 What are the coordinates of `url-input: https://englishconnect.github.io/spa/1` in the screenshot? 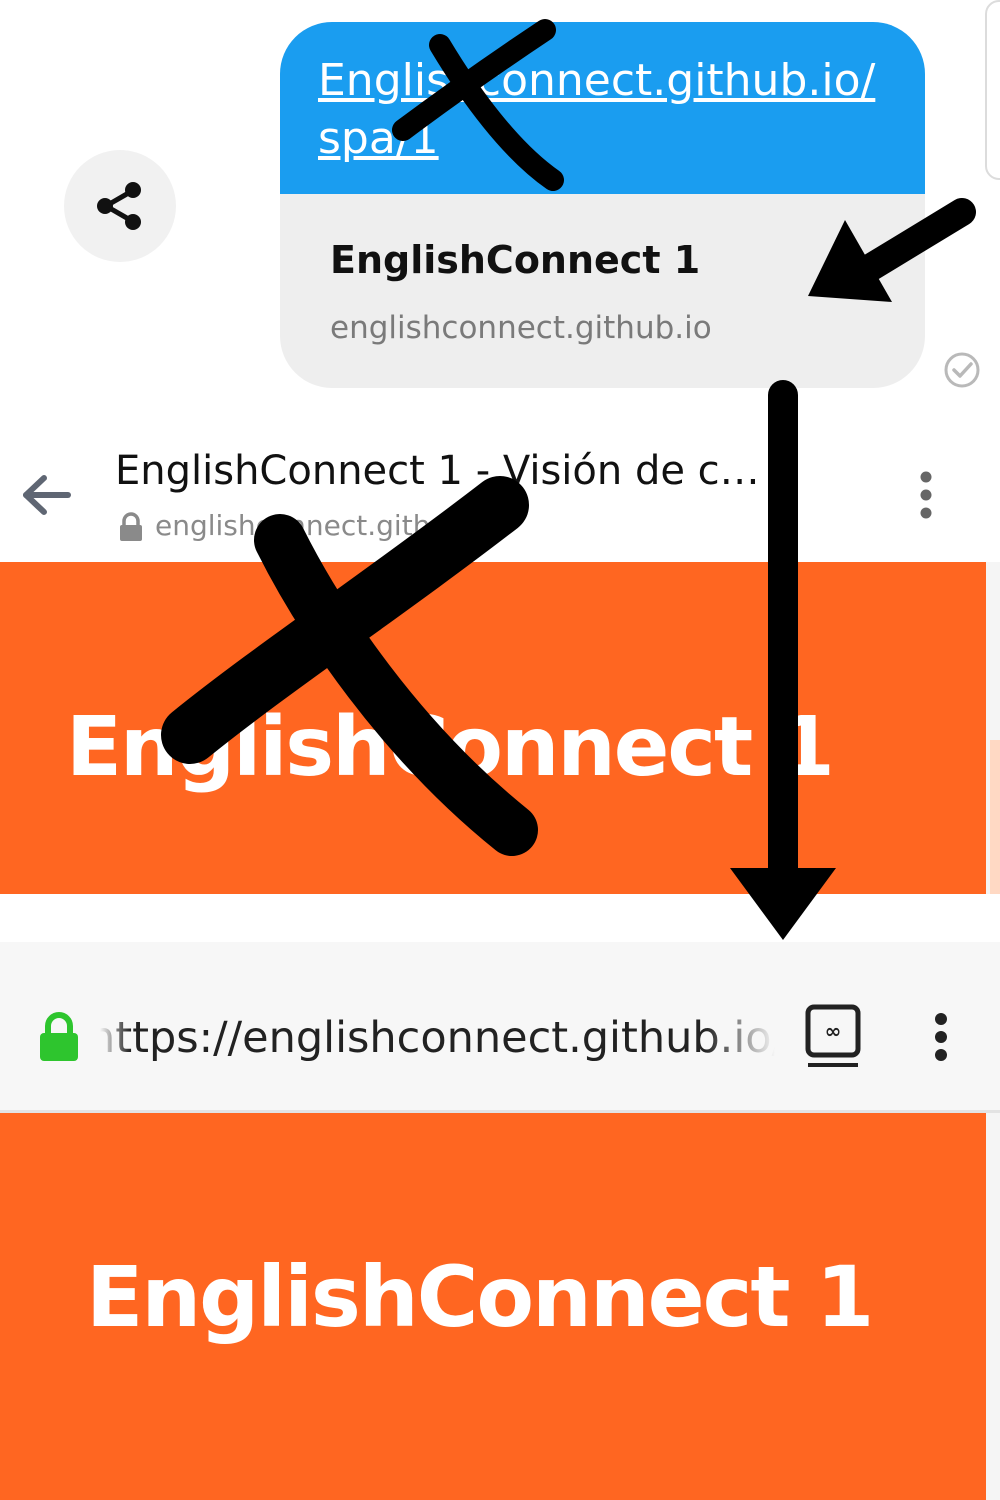 It's located at (437, 1038).